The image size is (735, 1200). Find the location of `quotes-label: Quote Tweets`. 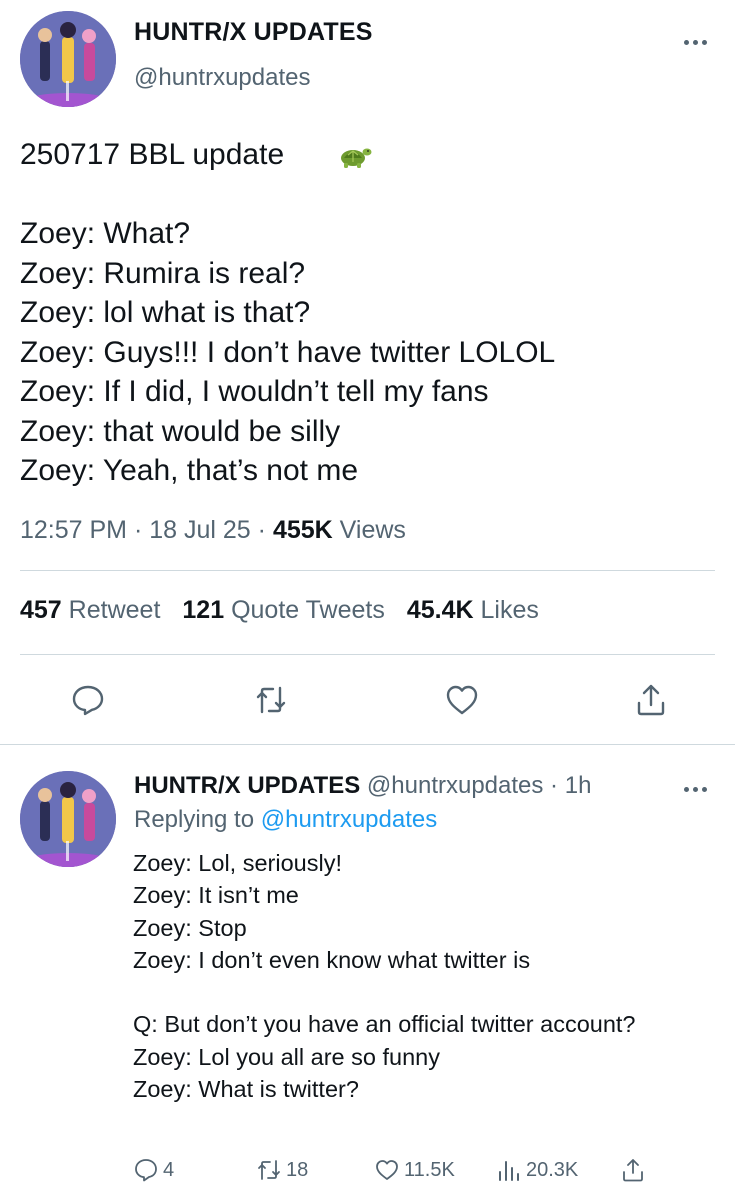

quotes-label: Quote Tweets is located at coordinates (308, 610).